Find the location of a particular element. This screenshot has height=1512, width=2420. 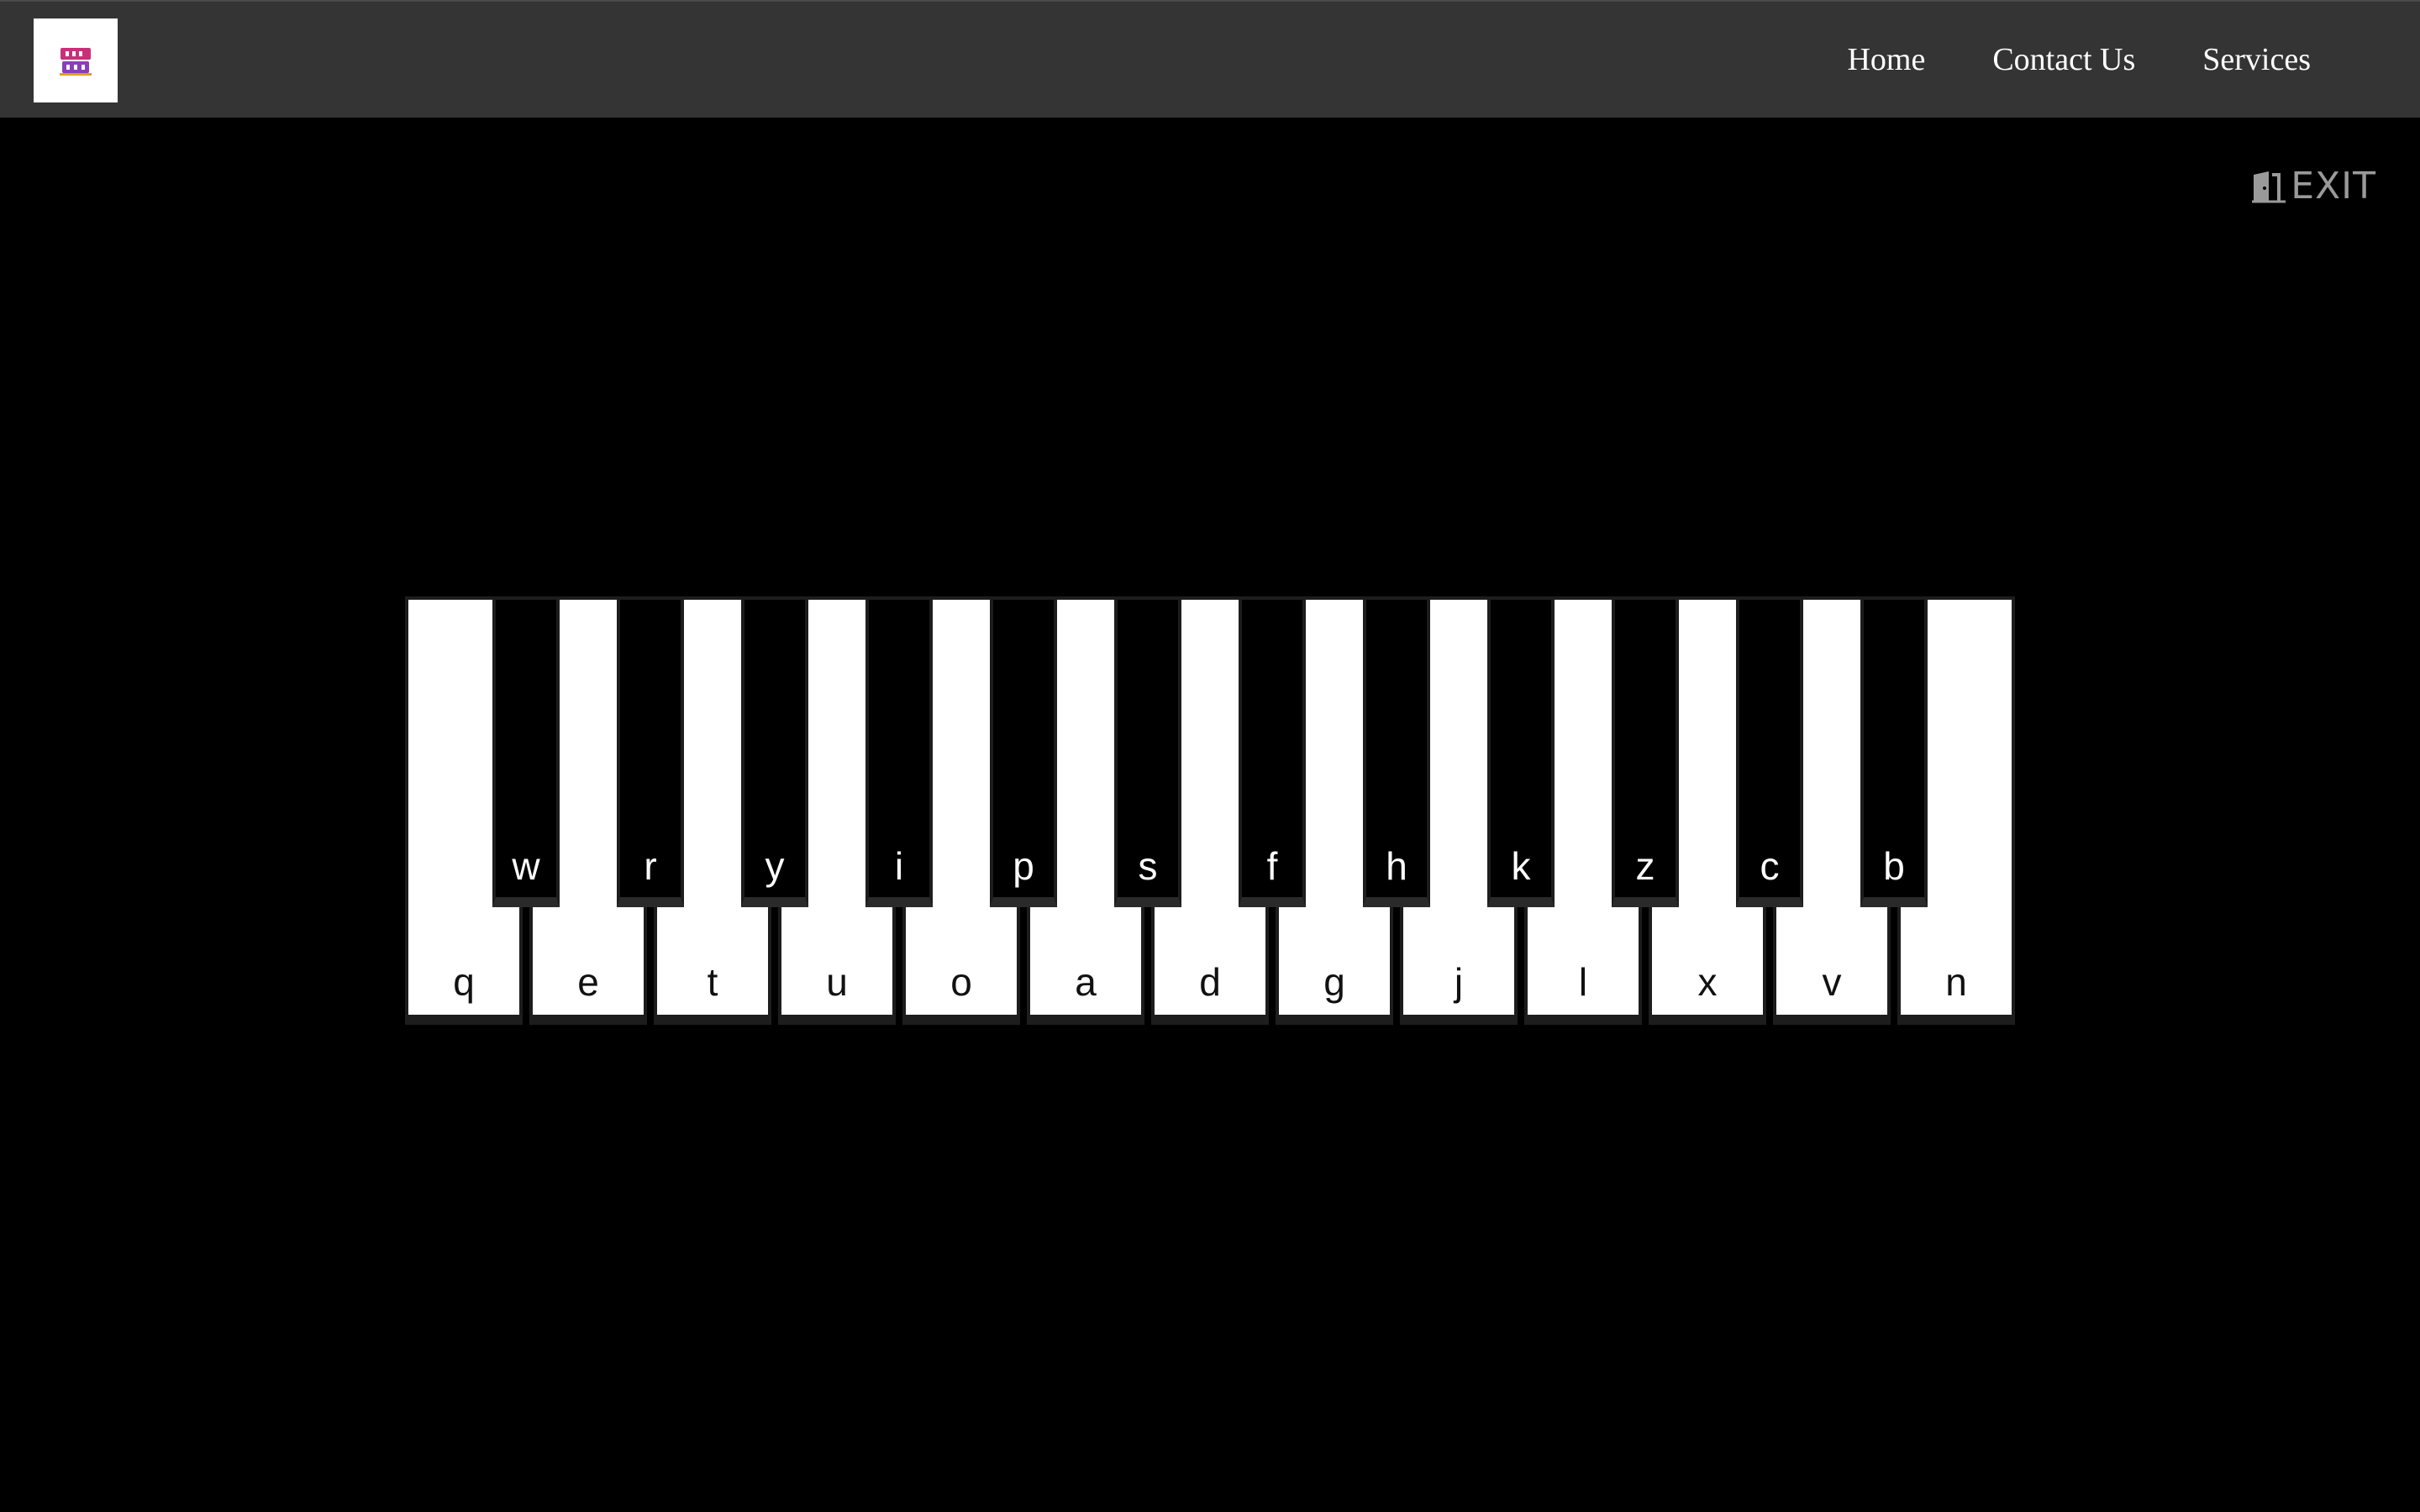

exit-button: EXIT is located at coordinates (2313, 186).